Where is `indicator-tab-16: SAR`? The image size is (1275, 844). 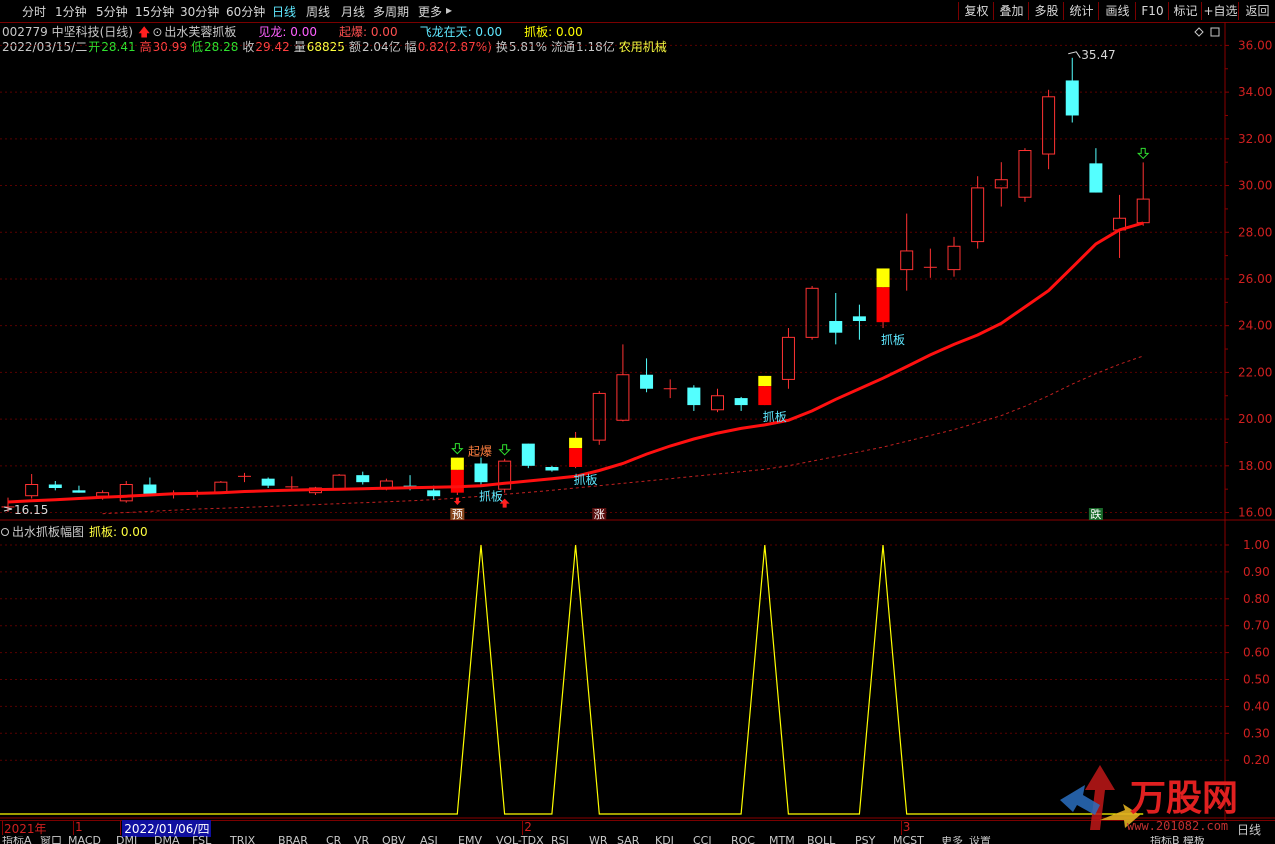 indicator-tab-16: SAR is located at coordinates (628, 840).